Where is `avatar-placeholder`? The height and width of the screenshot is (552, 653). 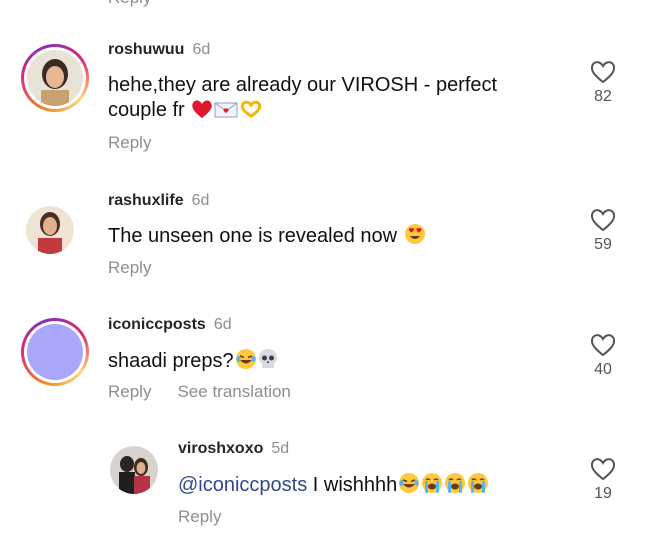 avatar-placeholder is located at coordinates (55, 352).